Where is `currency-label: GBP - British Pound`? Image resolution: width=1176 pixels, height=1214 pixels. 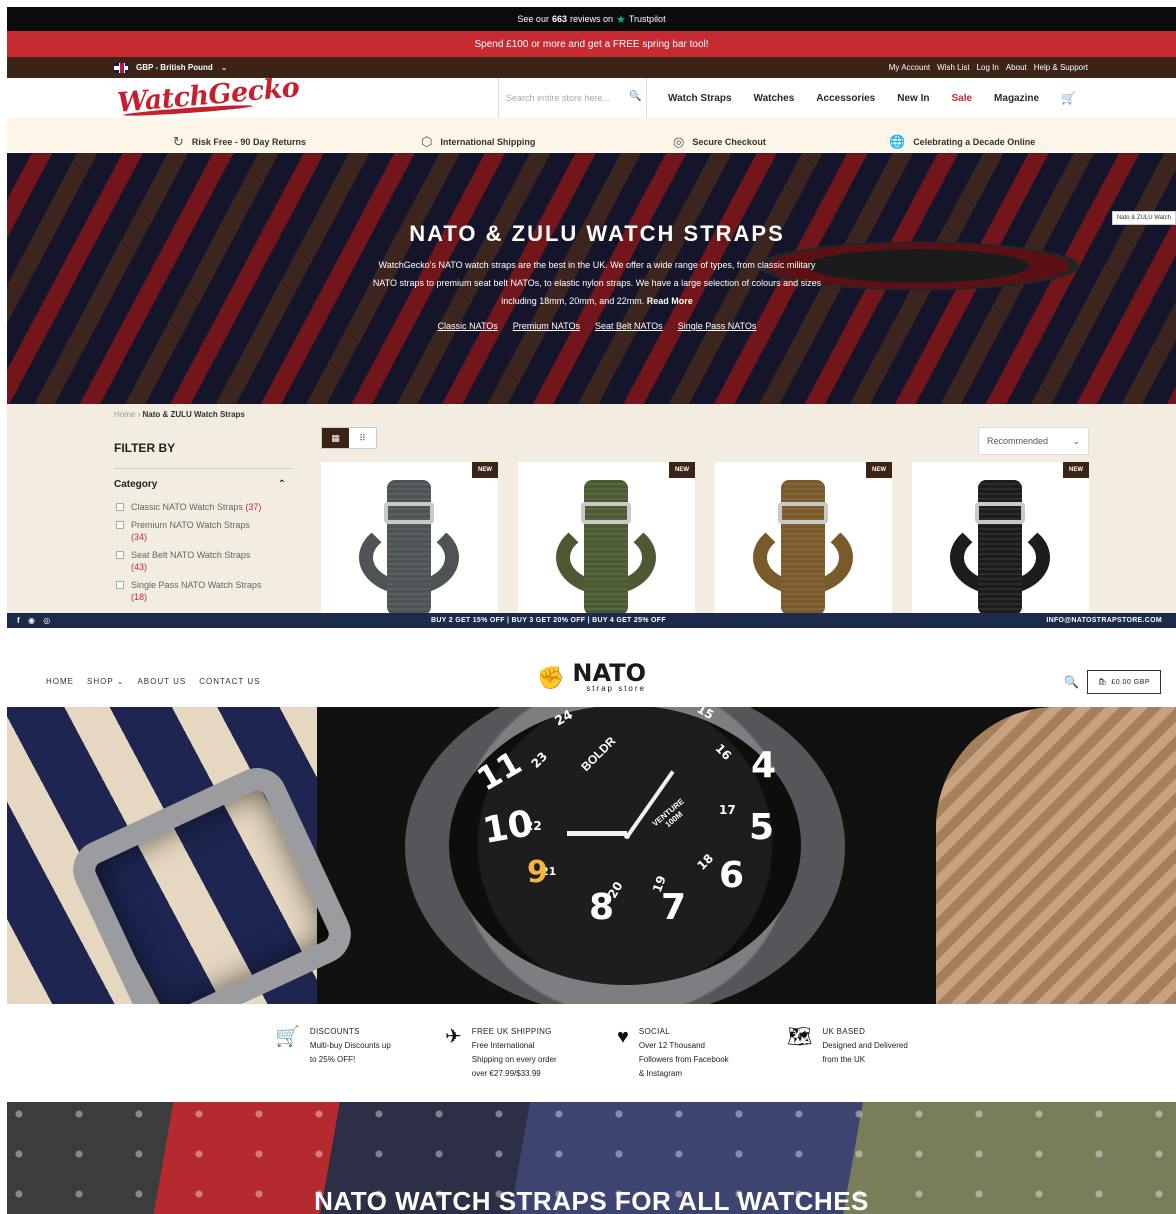 currency-label: GBP - British Pound is located at coordinates (174, 67).